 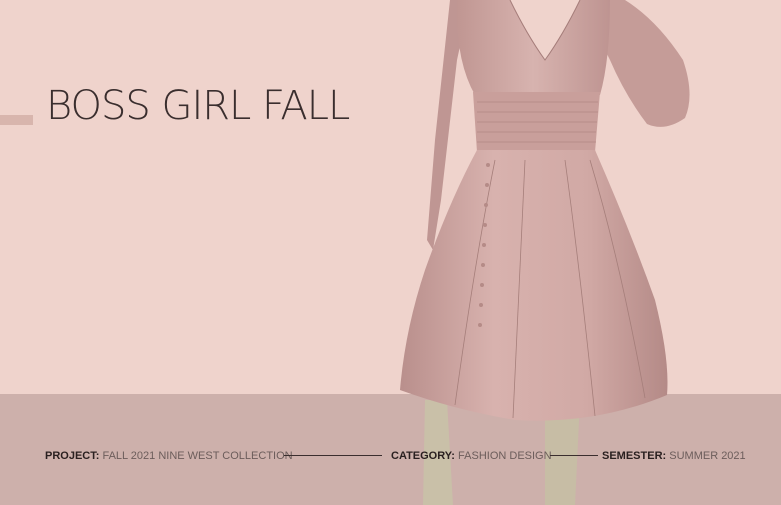 I want to click on semester-info: SEMESTER: SUMMER 2021, so click(x=674, y=456).